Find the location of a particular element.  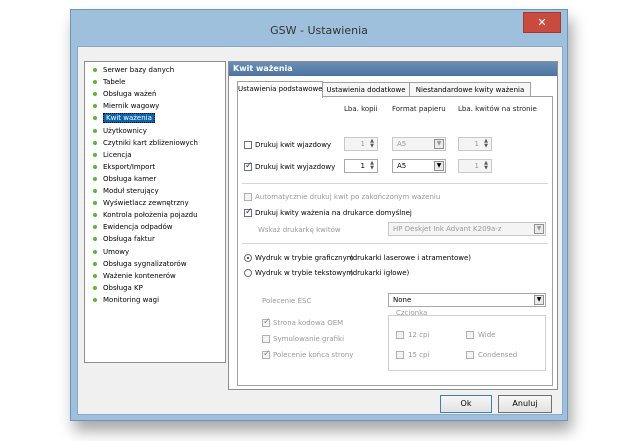

sidebar-item: Obsługa KP is located at coordinates (118, 290).